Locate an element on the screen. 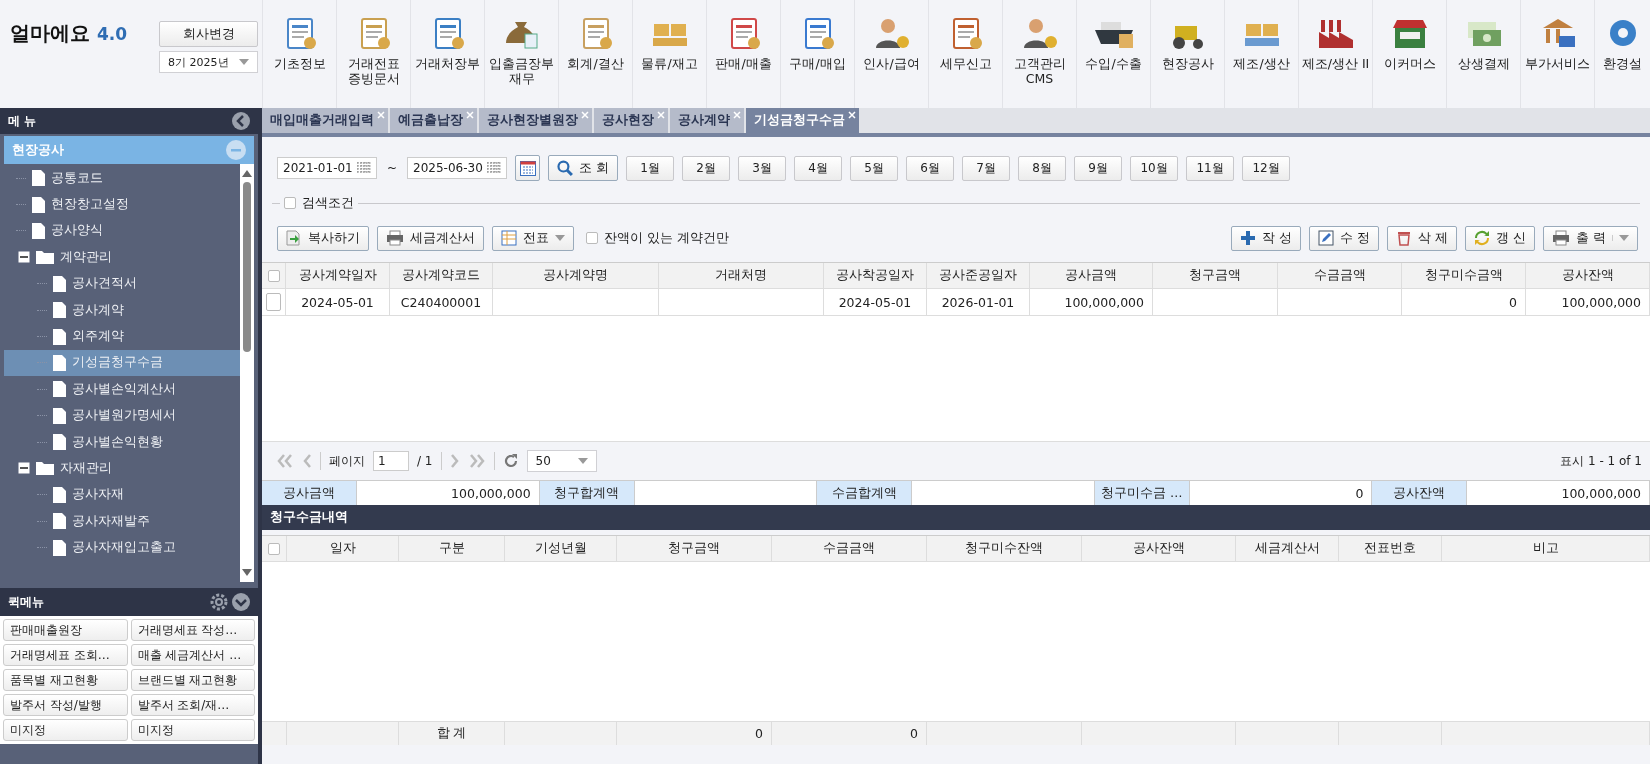 This screenshot has width=1650, height=764. month-button: 4월 is located at coordinates (818, 168).